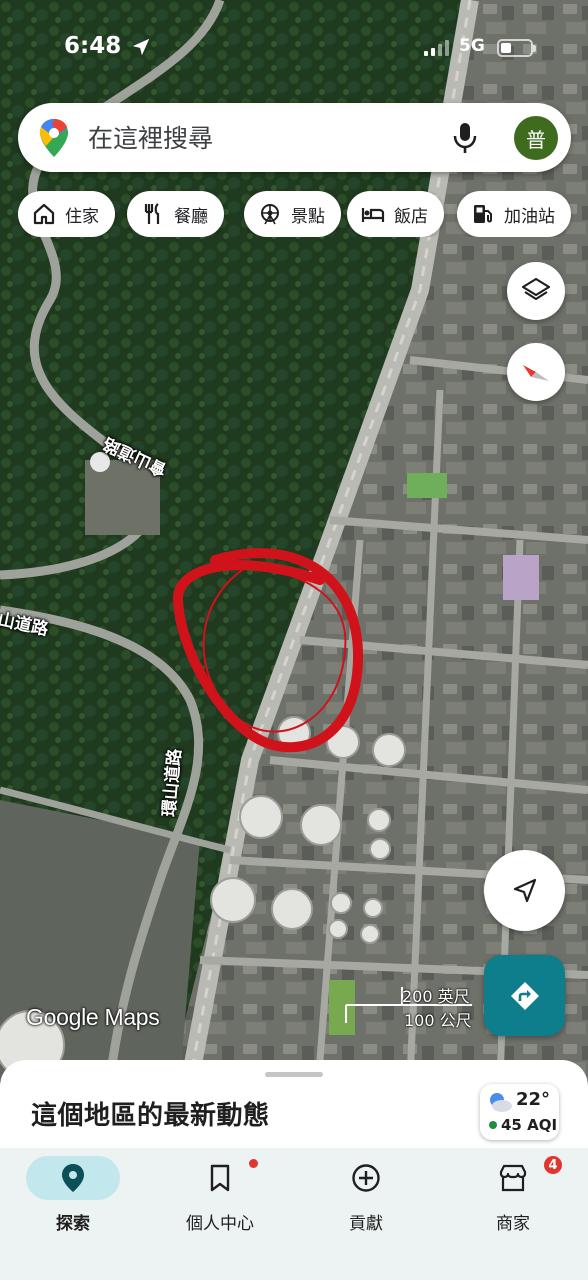  I want to click on microphone-icon, so click(465, 138).